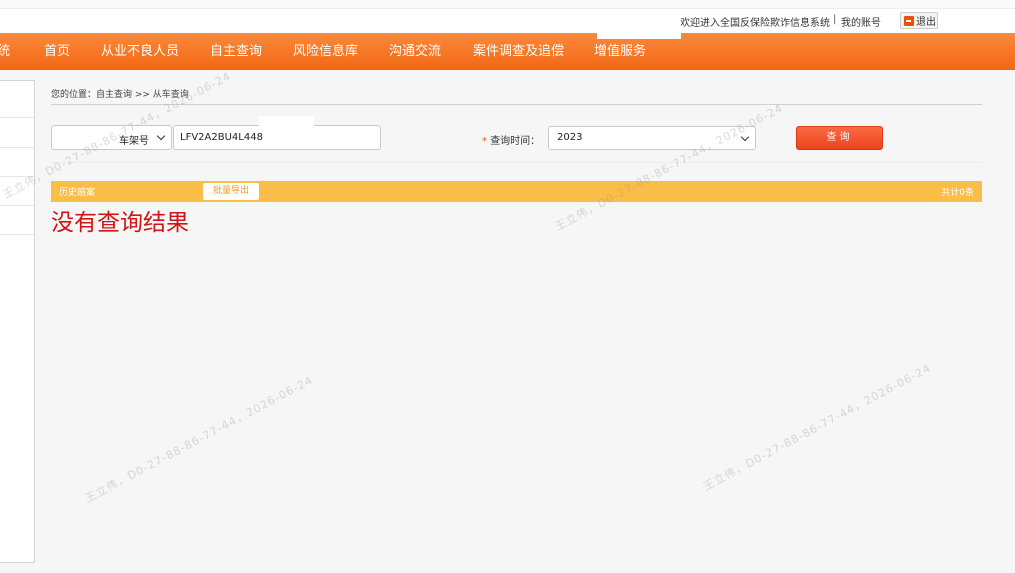  Describe the element at coordinates (570, 137) in the screenshot. I see `query-time-value: 2023` at that location.